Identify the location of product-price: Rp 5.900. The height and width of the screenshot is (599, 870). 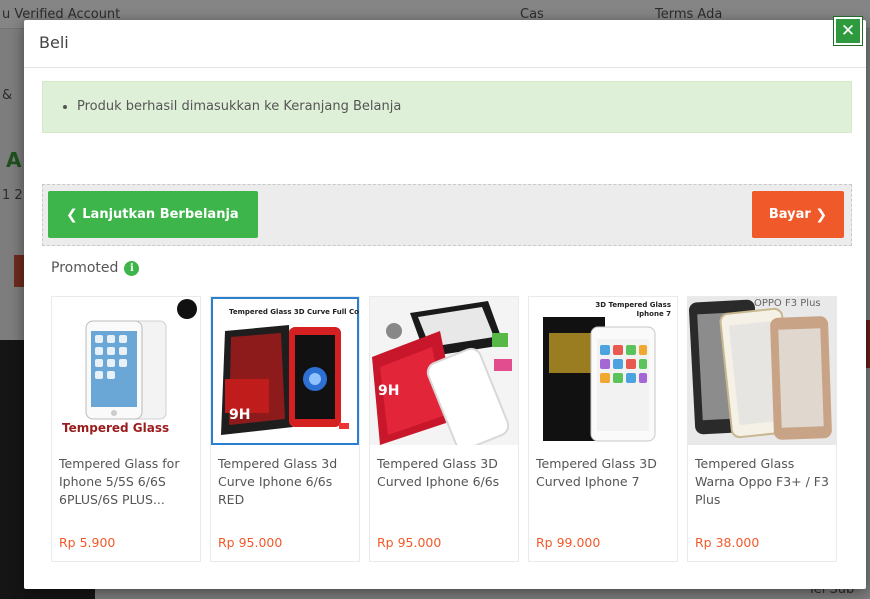
(87, 542).